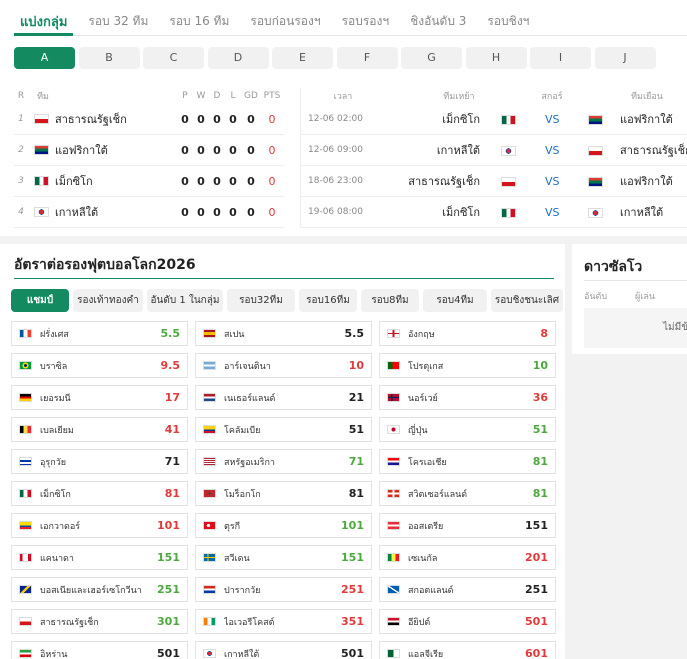  I want to click on fixture-row: 12-06 02:00 เม็กซิโก VS แอฟริกาใต้, so click(494, 119).